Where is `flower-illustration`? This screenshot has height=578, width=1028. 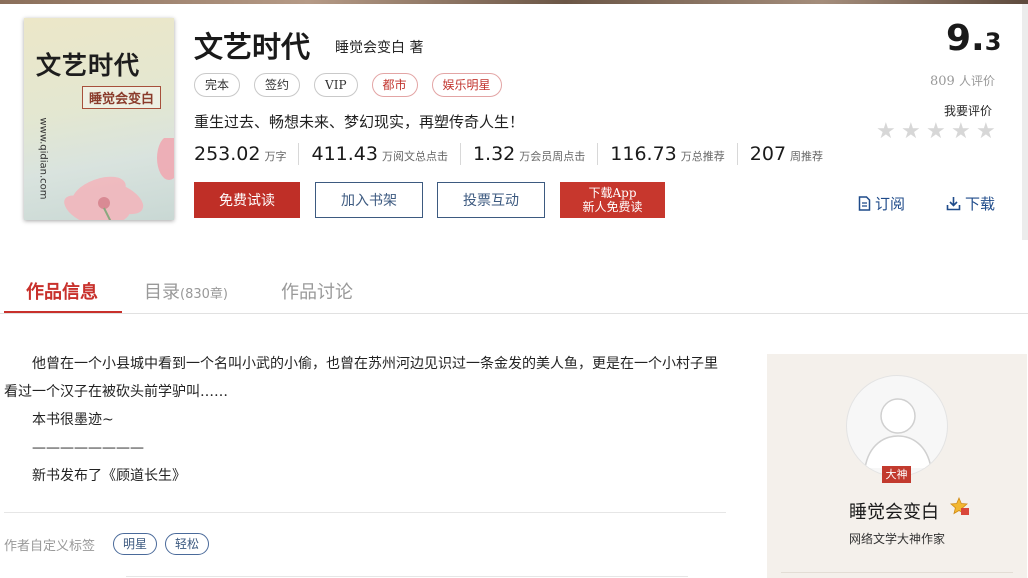 flower-illustration is located at coordinates (119, 179).